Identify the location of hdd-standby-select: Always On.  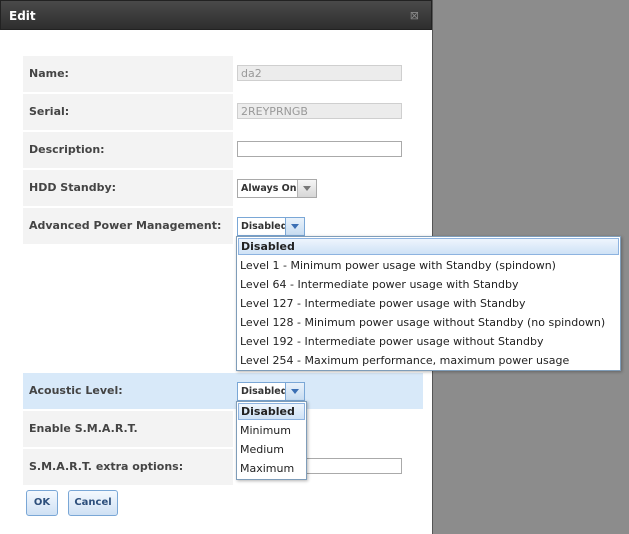
(277, 188).